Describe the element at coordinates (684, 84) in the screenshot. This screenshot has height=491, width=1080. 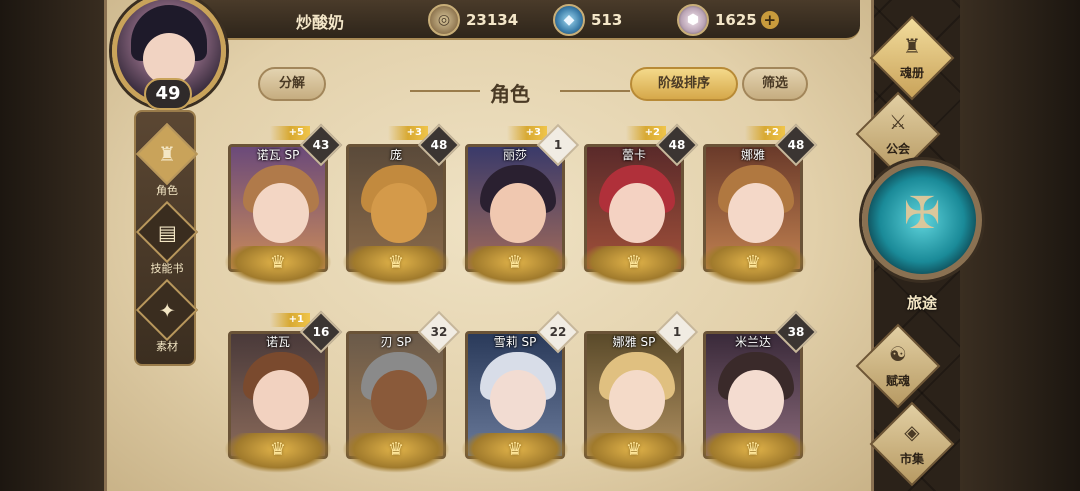
I see `sort-by-rank-button: 阶级排序` at that location.